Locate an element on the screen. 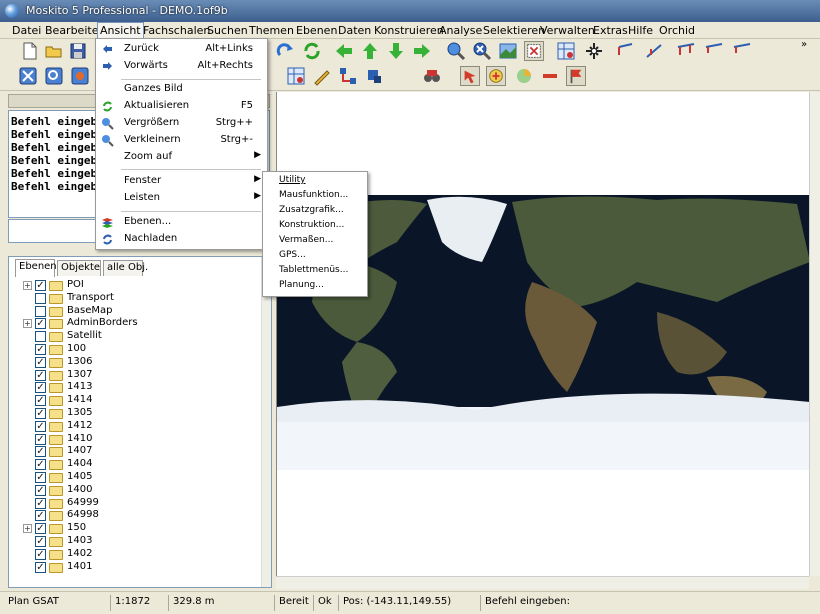 This screenshot has height=614, width=820. redo-icon is located at coordinates (286, 51).